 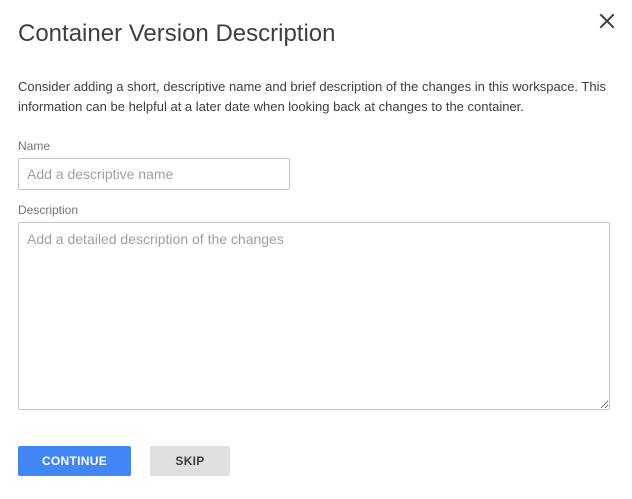 I want to click on name-input, so click(x=154, y=174).